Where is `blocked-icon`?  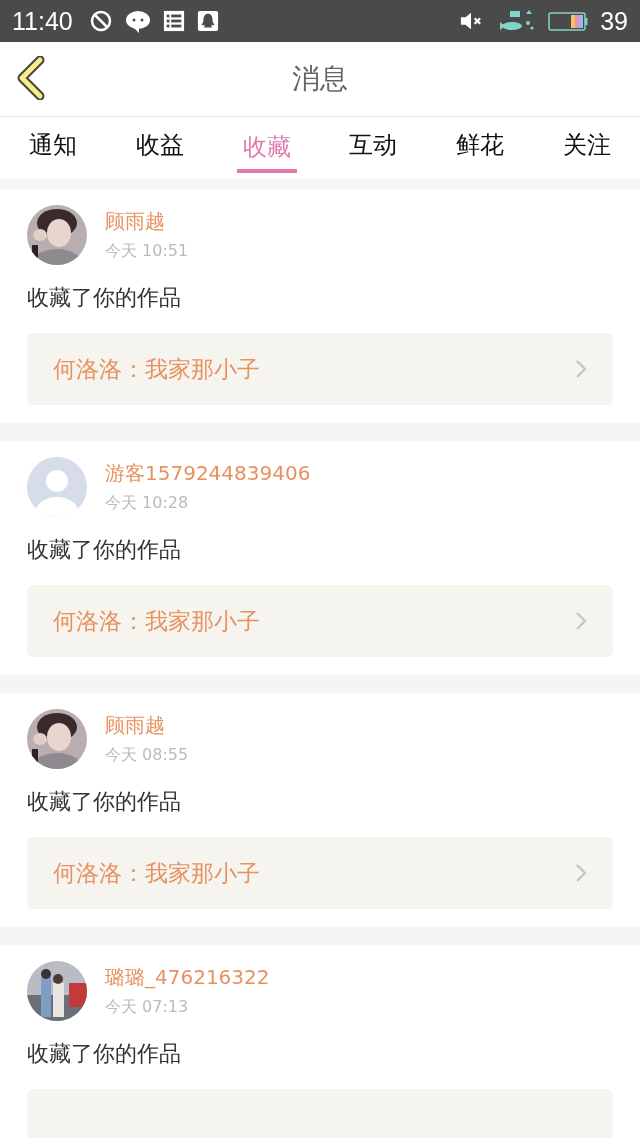 blocked-icon is located at coordinates (100, 21).